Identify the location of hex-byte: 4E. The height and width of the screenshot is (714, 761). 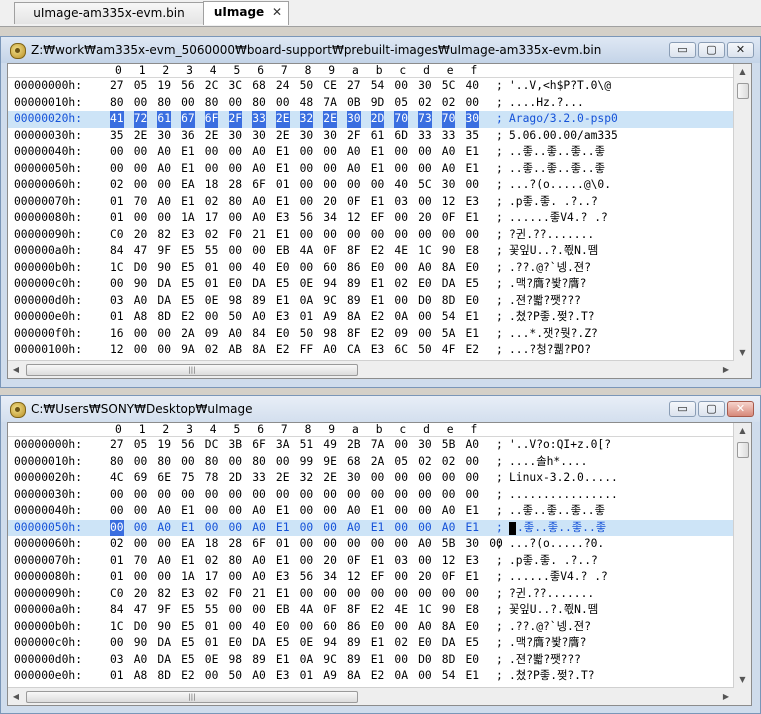
(401, 610).